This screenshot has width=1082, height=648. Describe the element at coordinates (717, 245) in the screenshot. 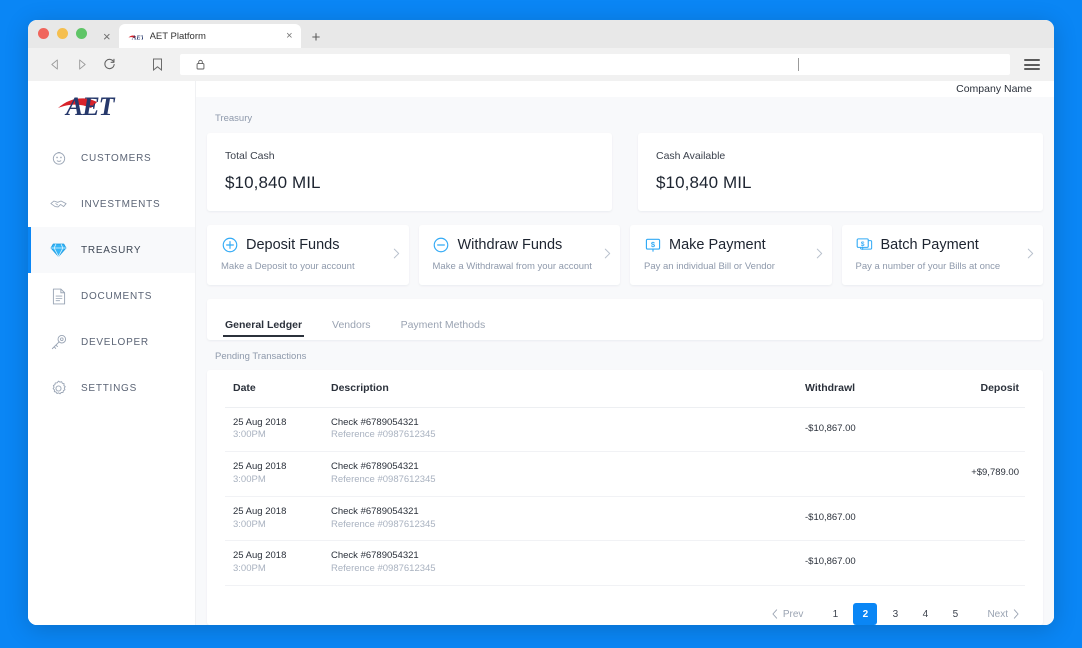

I see `action-title: Make Payment` at that location.